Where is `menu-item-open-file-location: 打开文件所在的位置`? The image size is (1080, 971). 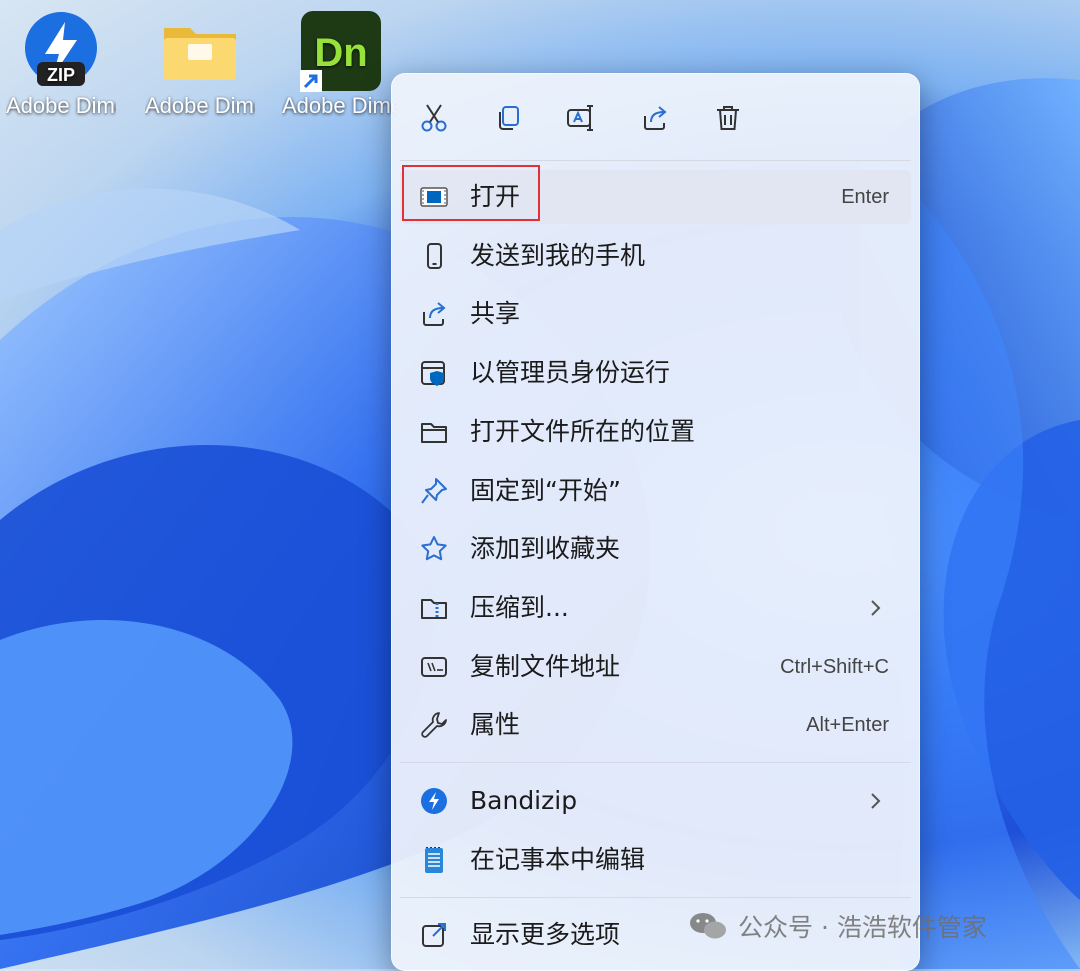 menu-item-open-file-location: 打开文件所在的位置 is located at coordinates (655, 432).